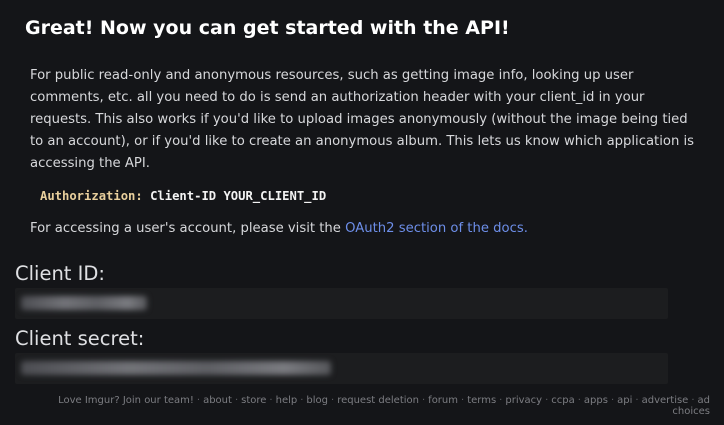 This screenshot has height=425, width=724. What do you see at coordinates (436, 228) in the screenshot?
I see `oauth2-docs-link: OAuth2 section of the docs.` at bounding box center [436, 228].